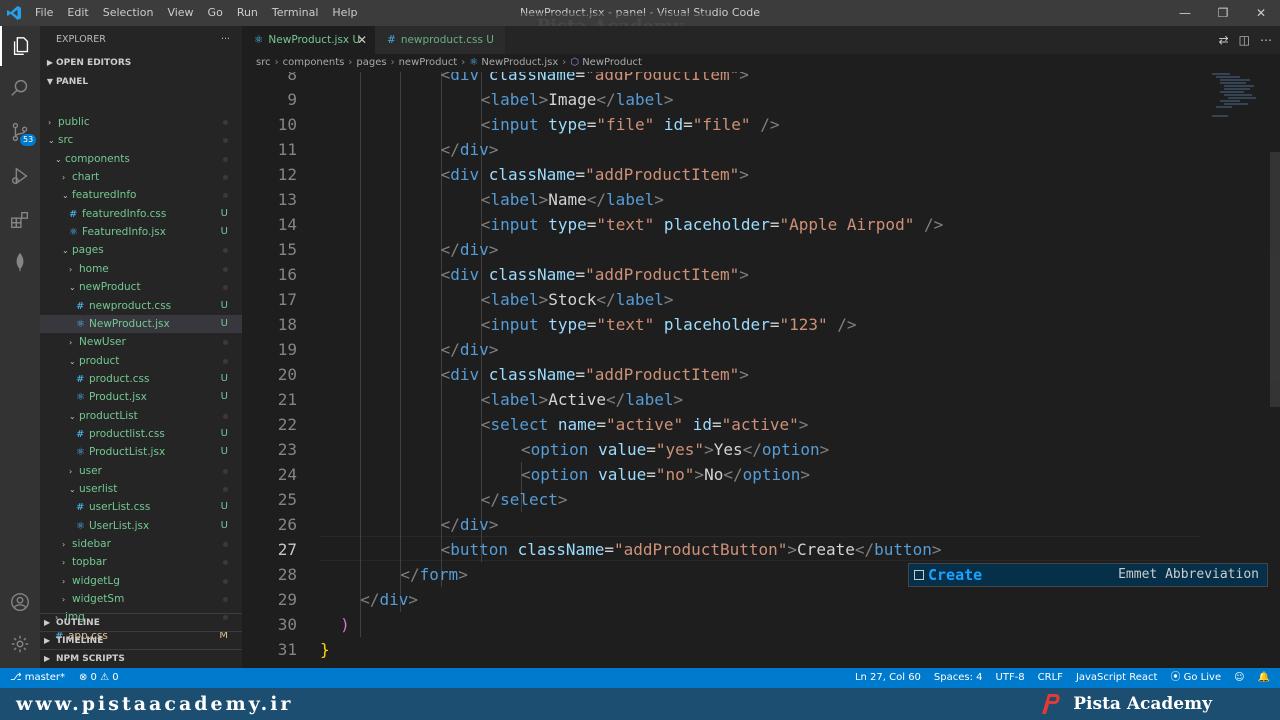  I want to click on line-ending: CRLF, so click(1050, 678).